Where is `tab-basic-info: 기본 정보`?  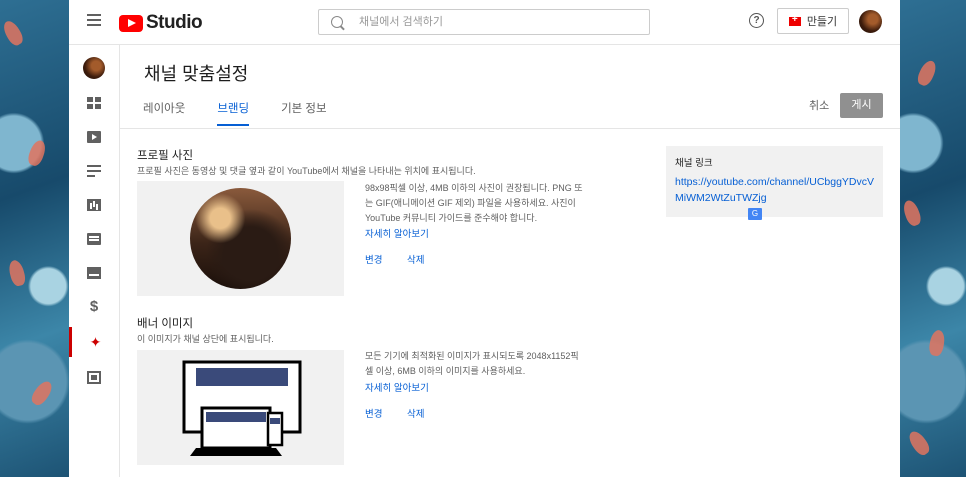 tab-basic-info: 기본 정보 is located at coordinates (304, 113).